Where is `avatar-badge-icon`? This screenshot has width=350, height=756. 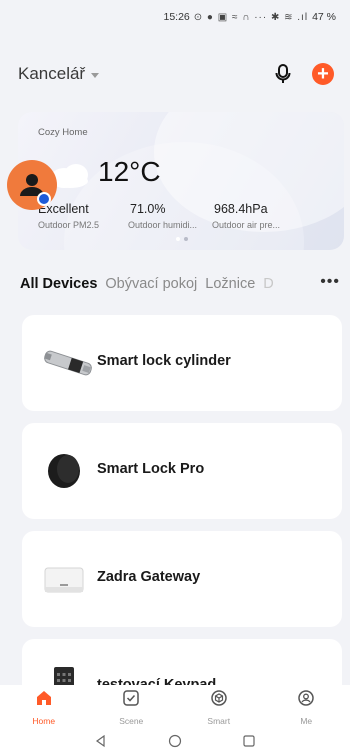
avatar-badge-icon is located at coordinates (44, 199).